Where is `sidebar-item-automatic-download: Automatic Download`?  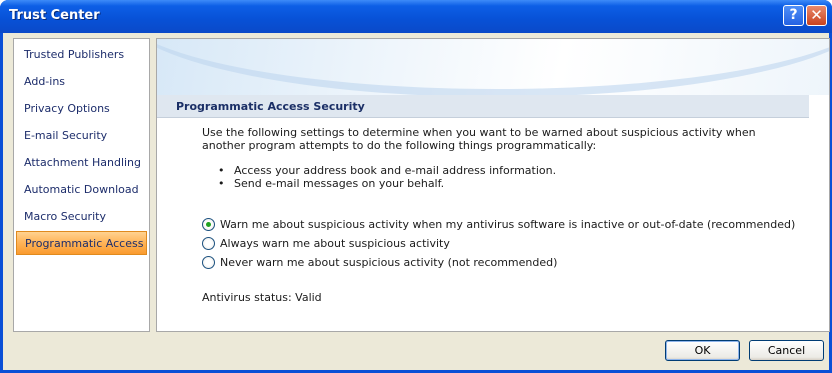
sidebar-item-automatic-download: Automatic Download is located at coordinates (81, 190).